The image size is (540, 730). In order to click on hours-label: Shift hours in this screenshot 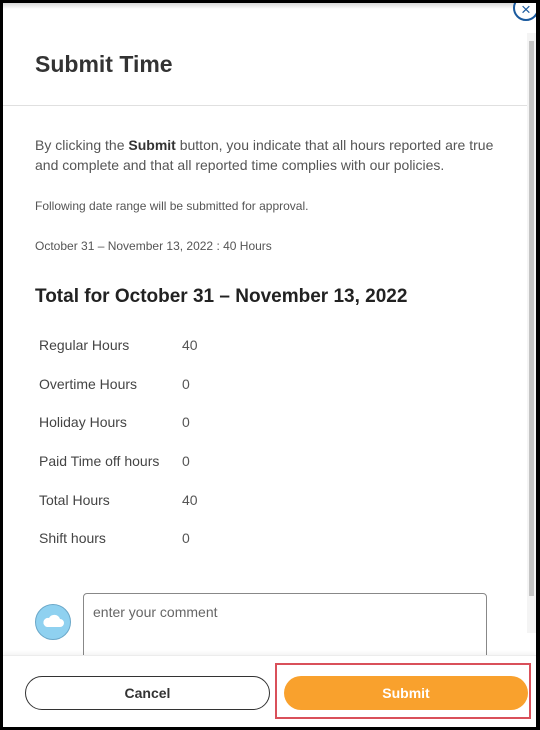, I will do `click(72, 538)`.